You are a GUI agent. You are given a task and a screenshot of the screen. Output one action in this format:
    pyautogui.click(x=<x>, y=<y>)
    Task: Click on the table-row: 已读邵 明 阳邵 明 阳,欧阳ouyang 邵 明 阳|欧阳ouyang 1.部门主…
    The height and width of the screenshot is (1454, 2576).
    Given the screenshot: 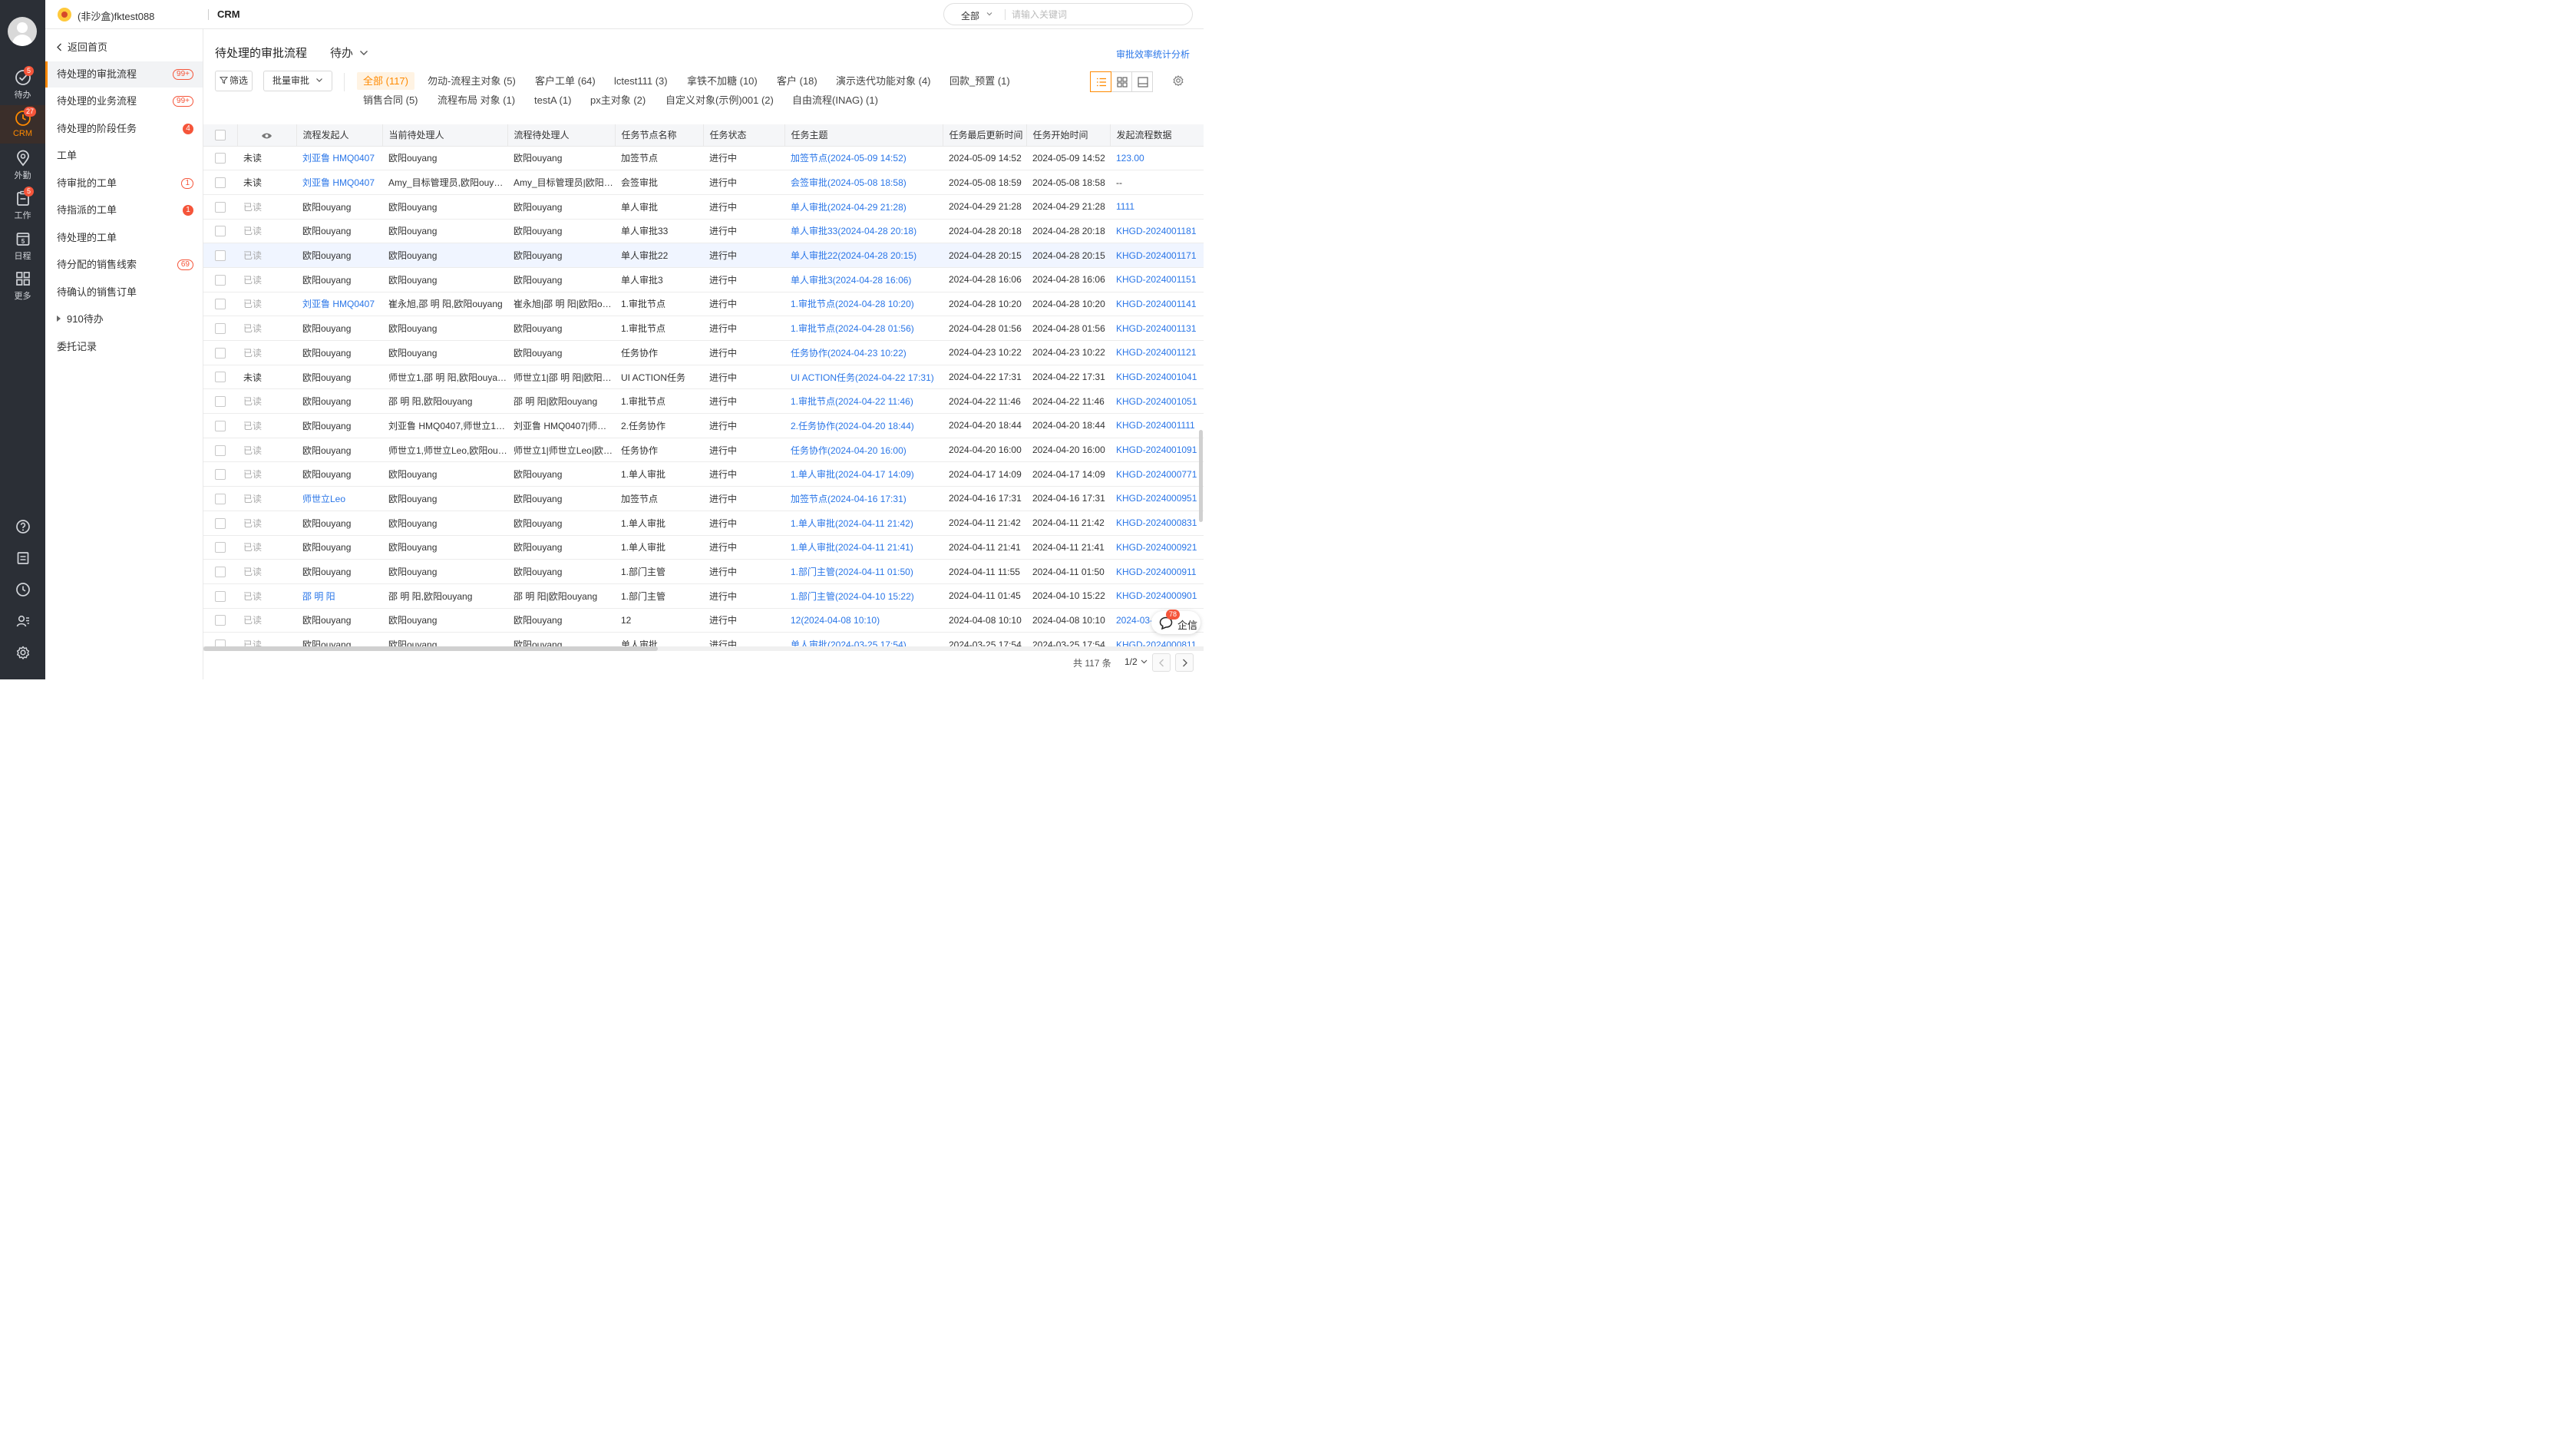 What is the action you would take?
    pyautogui.click(x=703, y=596)
    